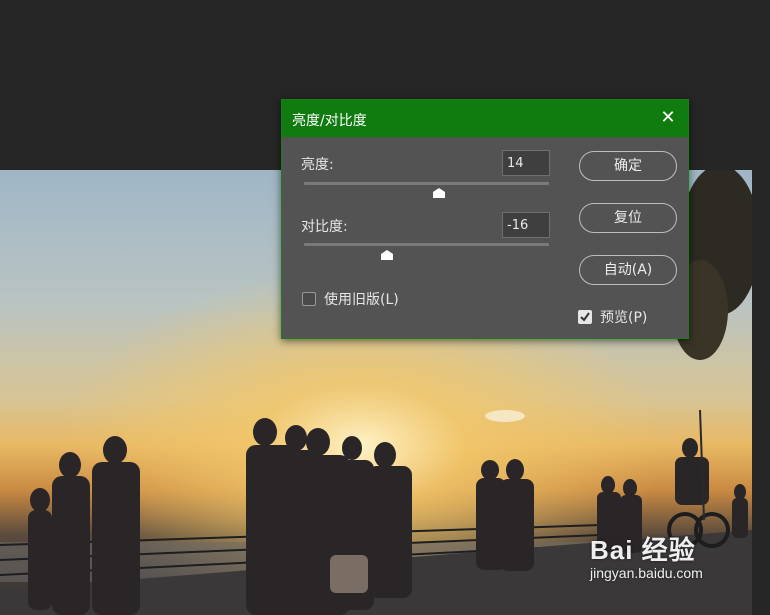  What do you see at coordinates (438, 193) in the screenshot?
I see `brightness-slider-thumb` at bounding box center [438, 193].